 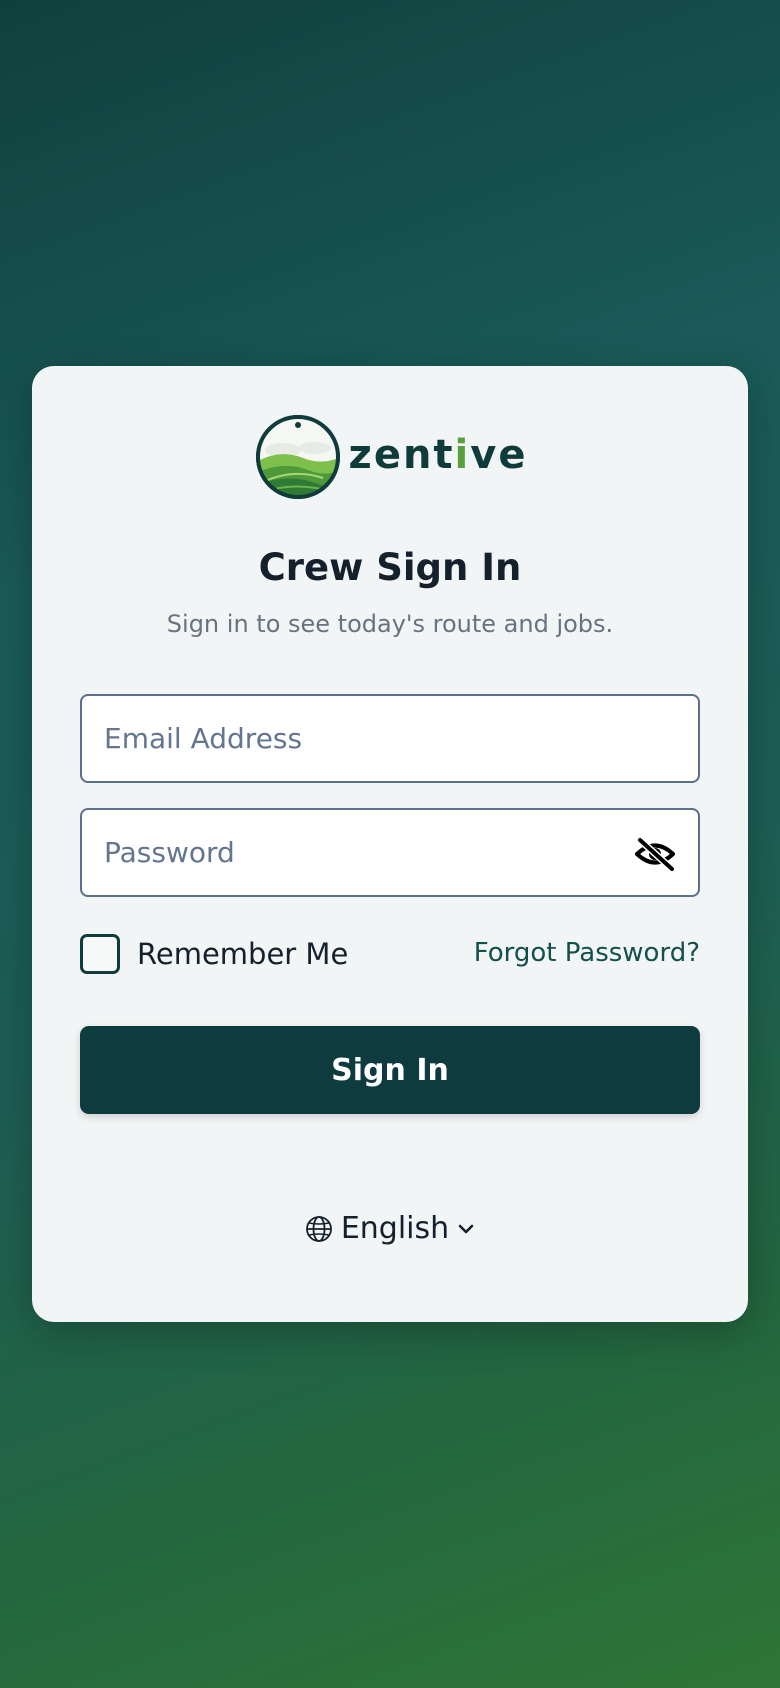 I want to click on language-selector: English, so click(x=390, y=1228).